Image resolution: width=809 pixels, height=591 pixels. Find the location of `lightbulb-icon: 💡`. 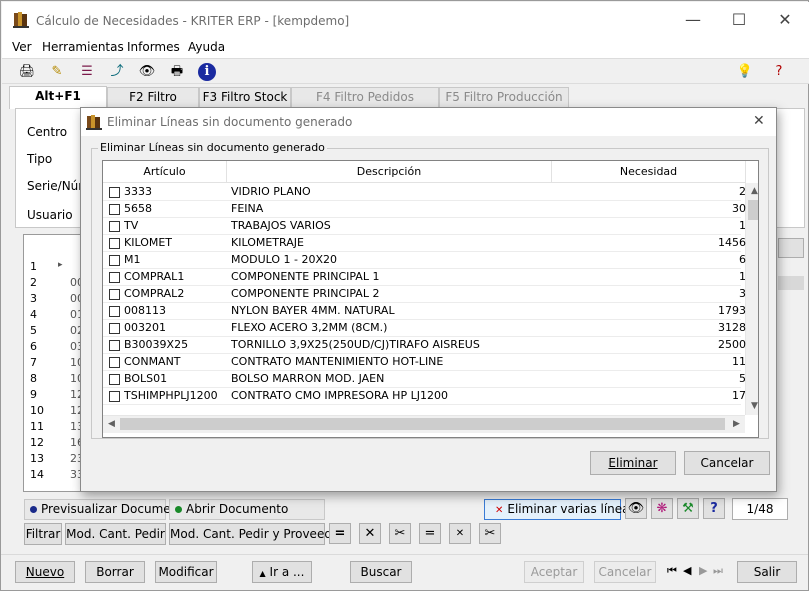

lightbulb-icon: 💡 is located at coordinates (745, 72).